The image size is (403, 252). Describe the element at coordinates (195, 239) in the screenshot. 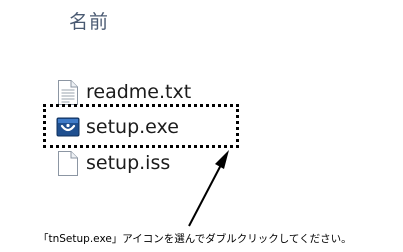

I see `instruction-caption: 「tnSetup.exe」アイコンを選んでダブルクリックしてください。` at that location.